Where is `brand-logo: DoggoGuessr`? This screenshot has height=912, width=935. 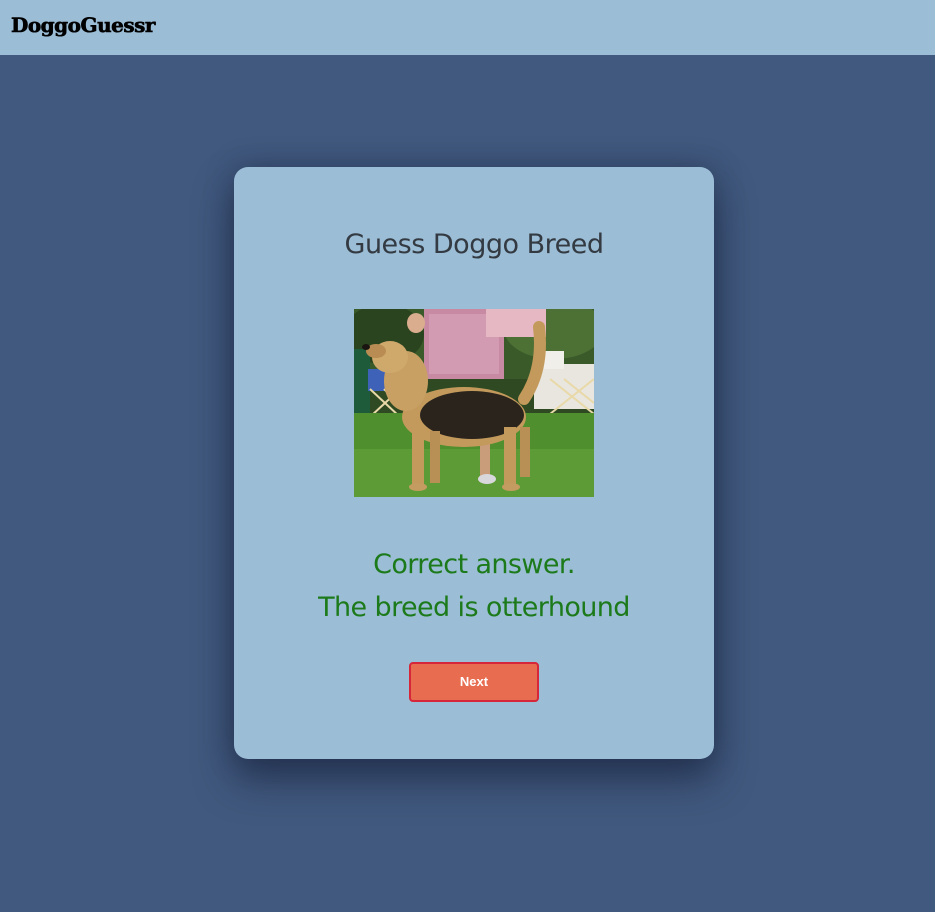 brand-logo: DoggoGuessr is located at coordinates (83, 25).